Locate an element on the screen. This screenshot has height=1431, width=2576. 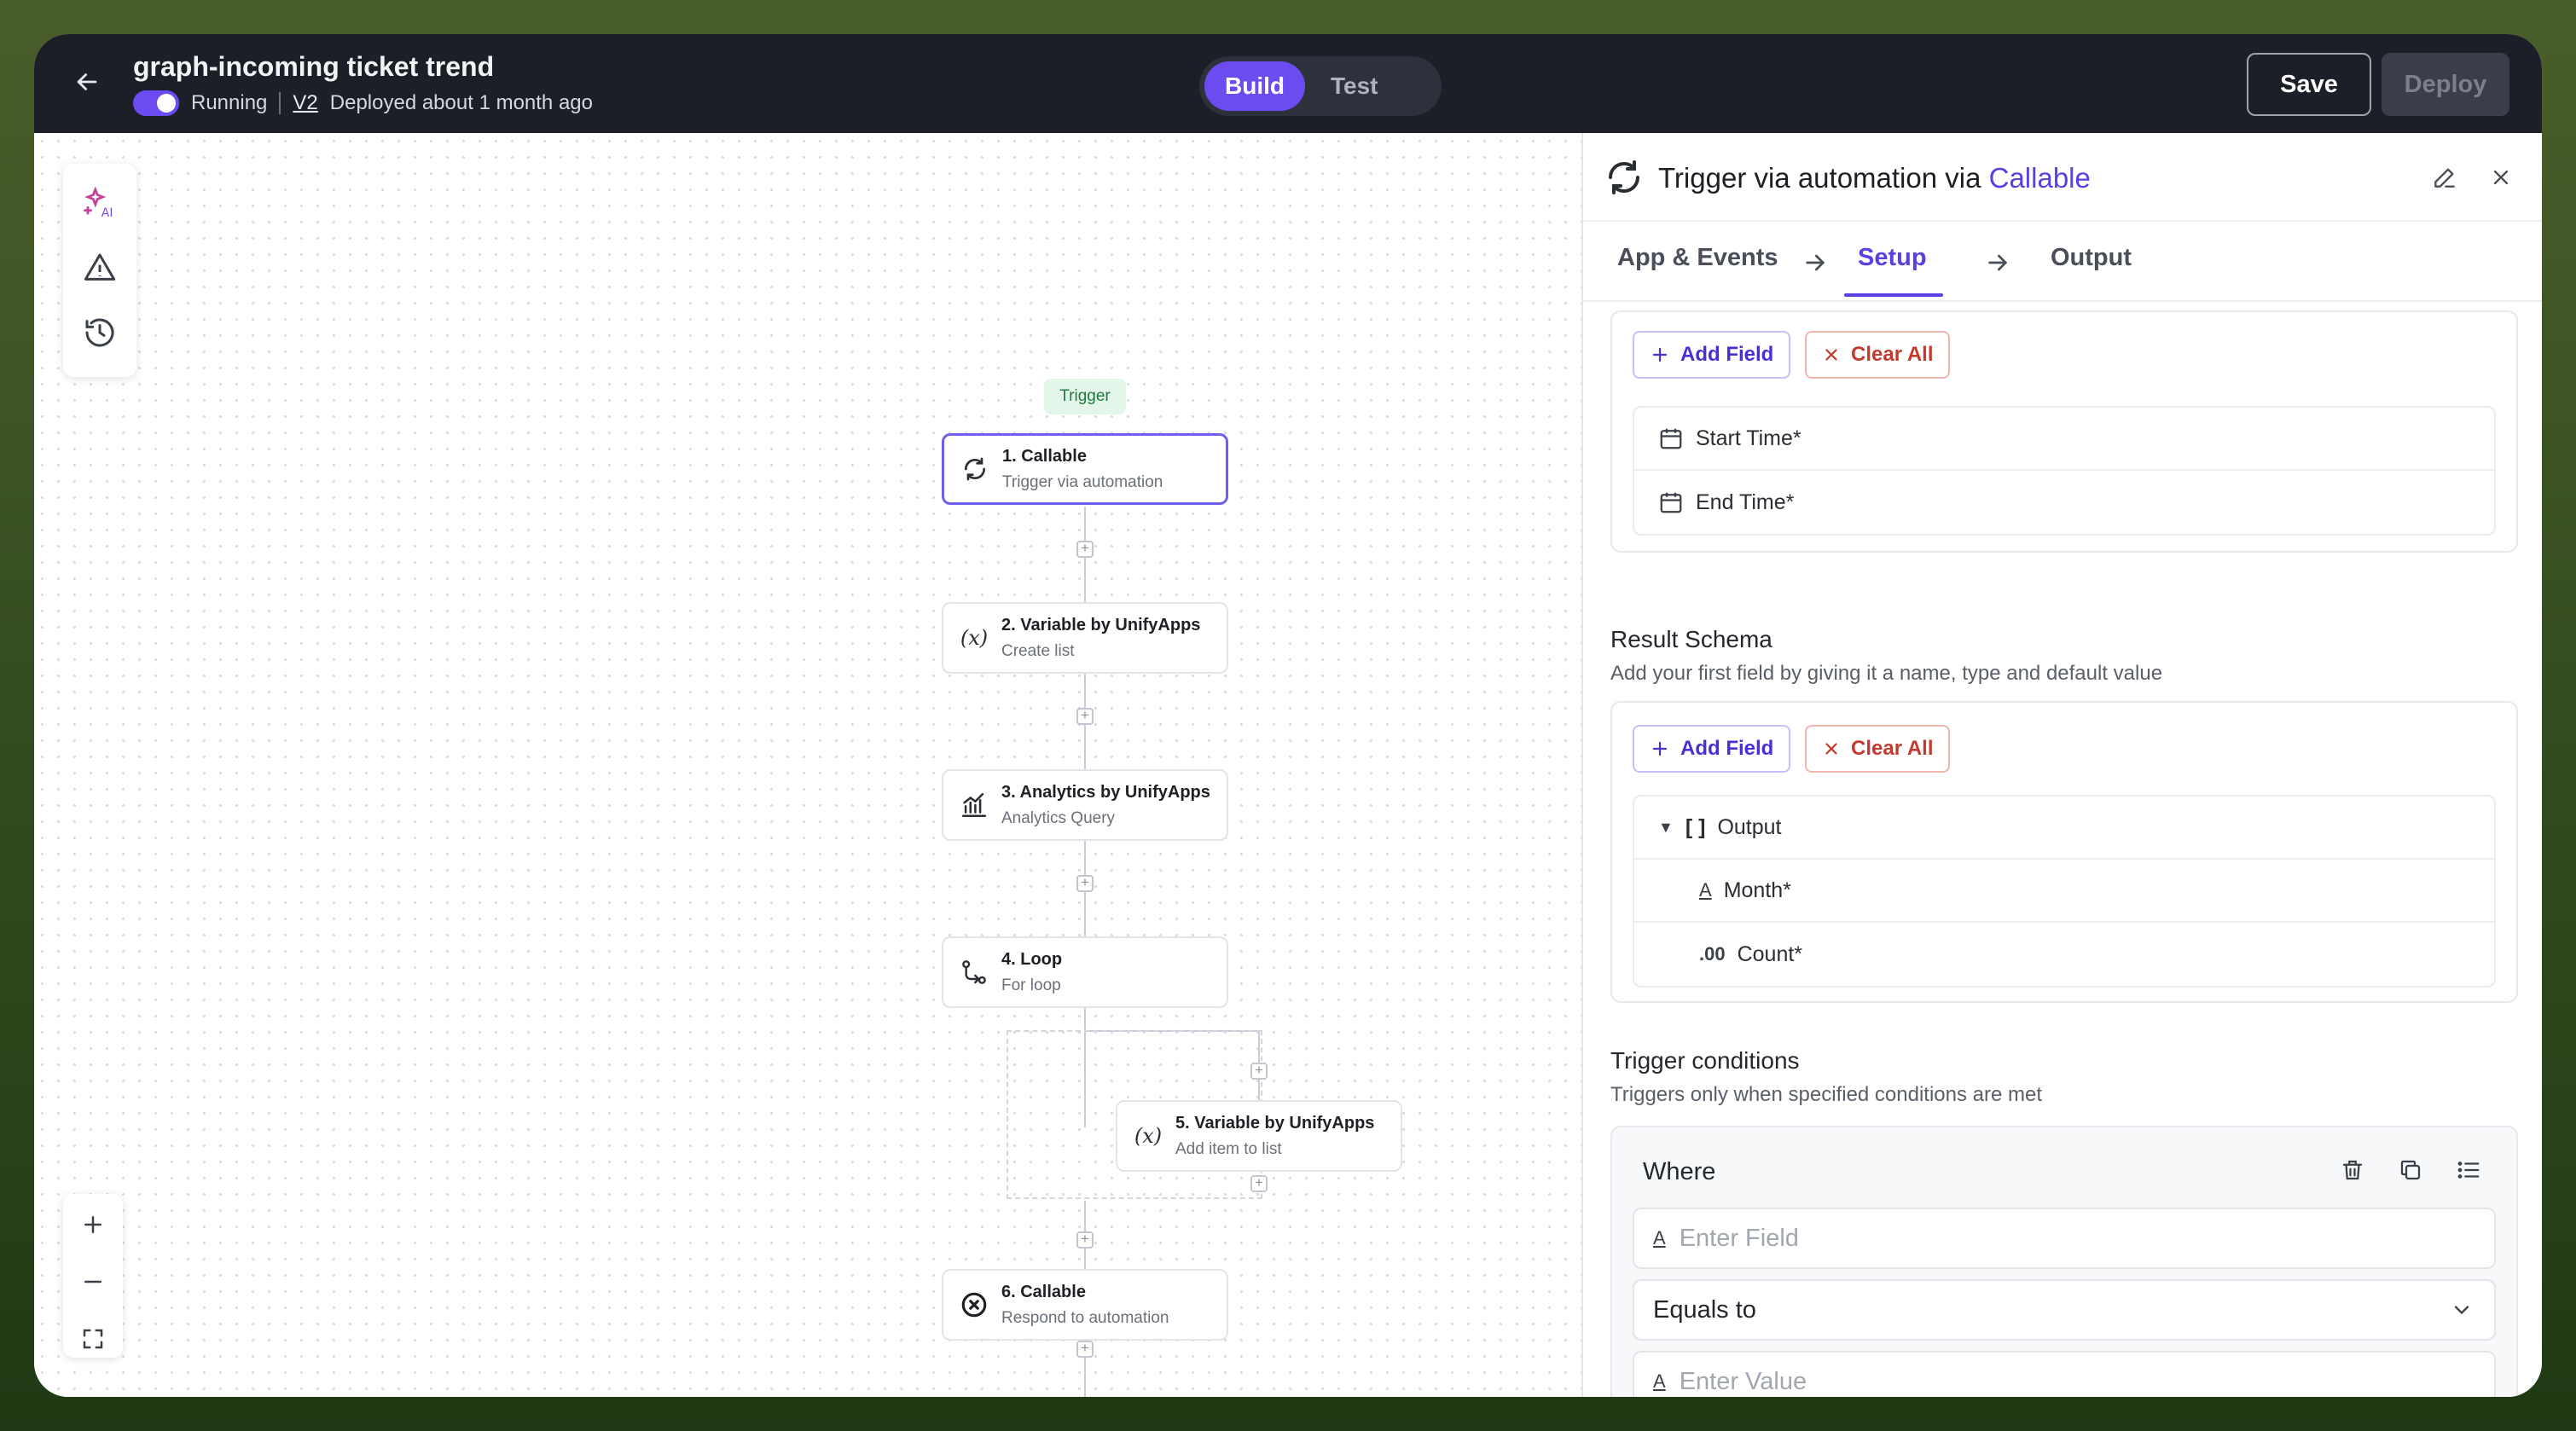
step-tabs: App & Events Setup Output is located at coordinates (2062, 262).